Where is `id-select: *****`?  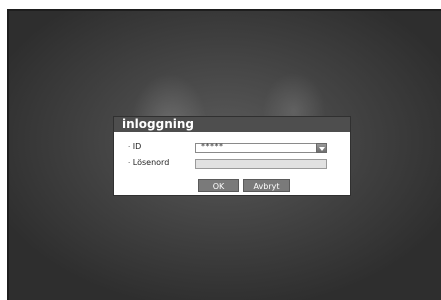 id-select: ***** is located at coordinates (261, 147).